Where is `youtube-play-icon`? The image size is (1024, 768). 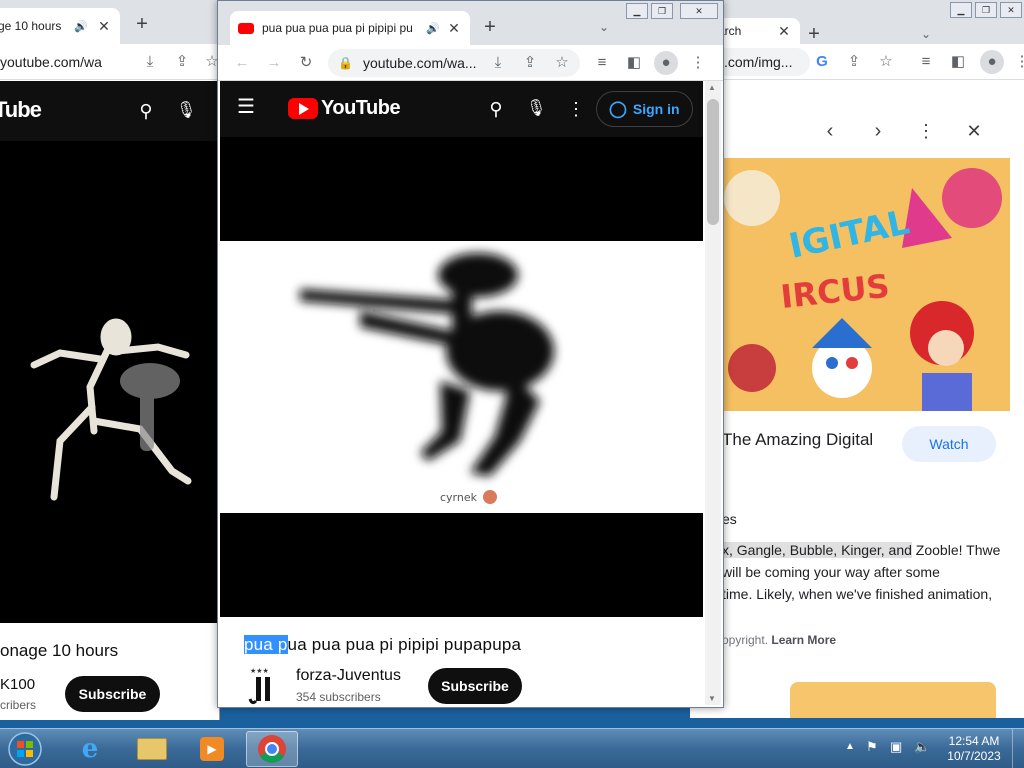 youtube-play-icon is located at coordinates (303, 108).